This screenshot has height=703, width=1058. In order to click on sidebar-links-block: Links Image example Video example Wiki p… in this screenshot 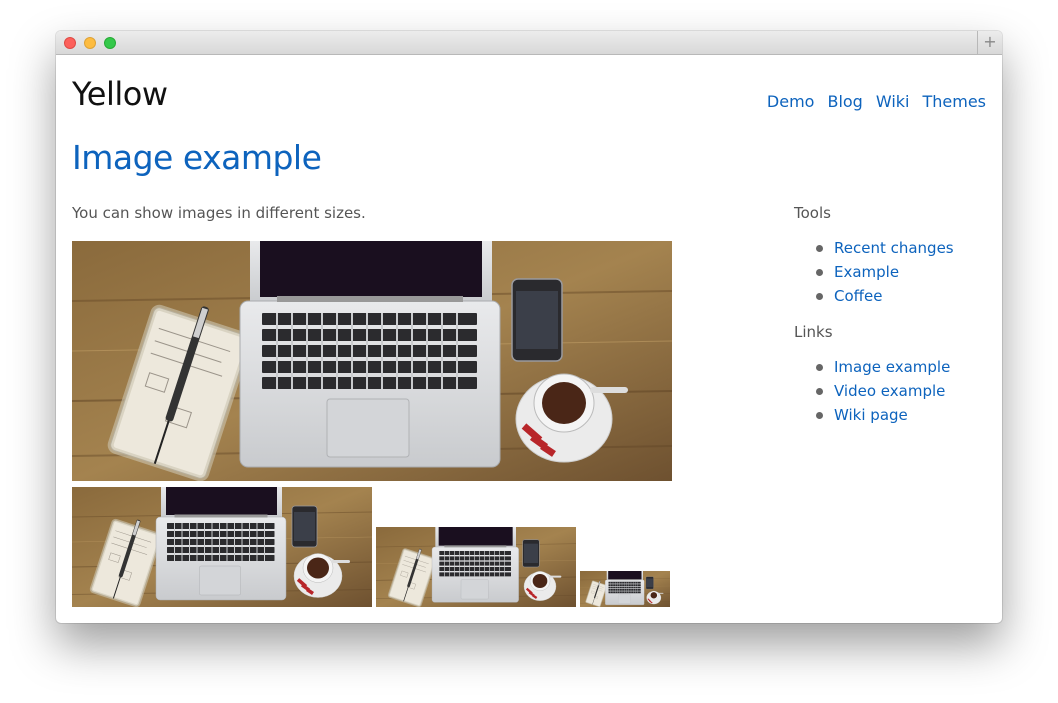, I will do `click(889, 375)`.